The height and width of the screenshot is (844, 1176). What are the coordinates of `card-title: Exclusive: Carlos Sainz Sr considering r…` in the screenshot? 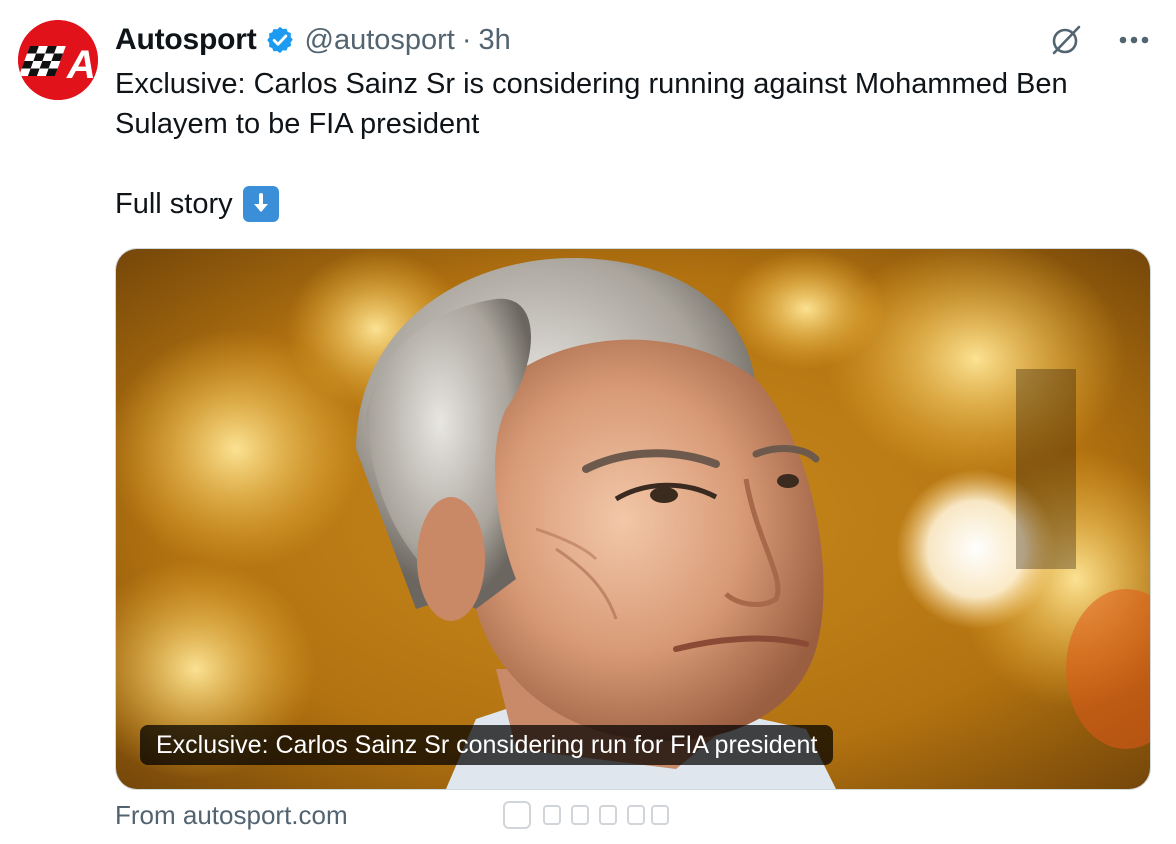 It's located at (487, 745).